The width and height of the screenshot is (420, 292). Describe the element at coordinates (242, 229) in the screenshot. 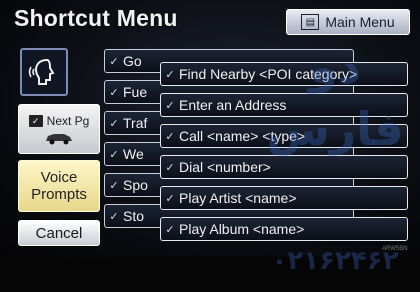

I see `command-label: Play Album <name>` at that location.